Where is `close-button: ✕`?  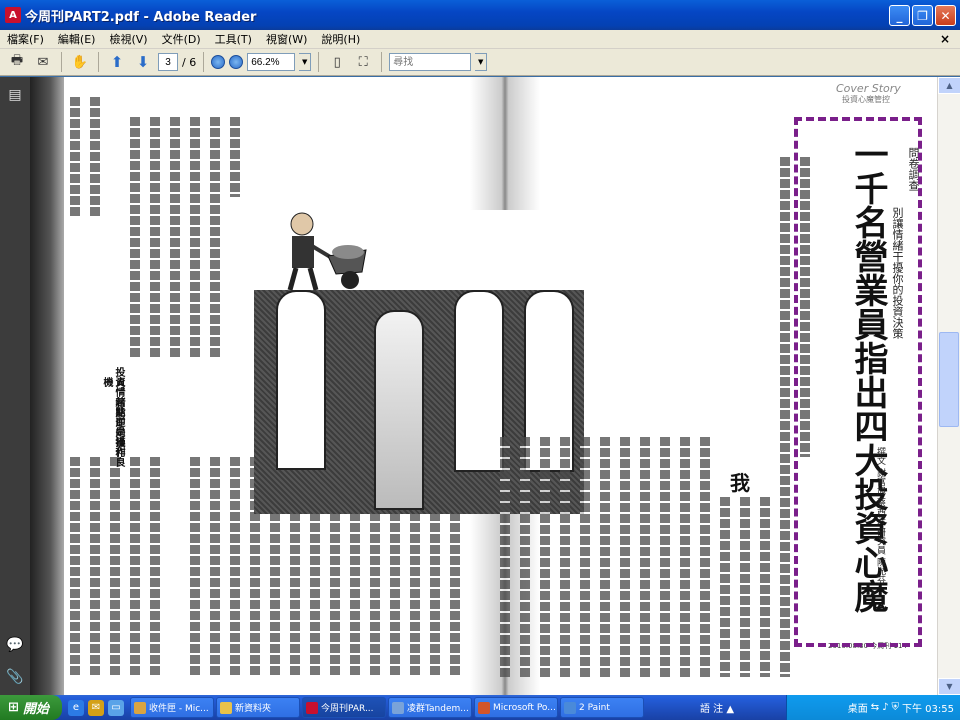 close-button: ✕ is located at coordinates (945, 15).